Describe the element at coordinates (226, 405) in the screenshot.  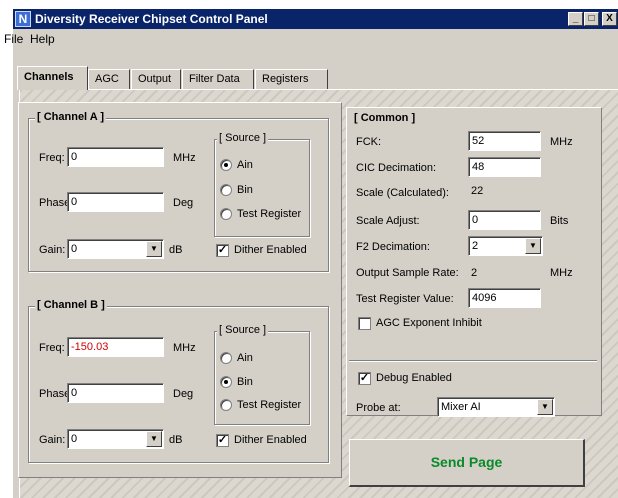
I see `channel-b-source-test-radio` at that location.